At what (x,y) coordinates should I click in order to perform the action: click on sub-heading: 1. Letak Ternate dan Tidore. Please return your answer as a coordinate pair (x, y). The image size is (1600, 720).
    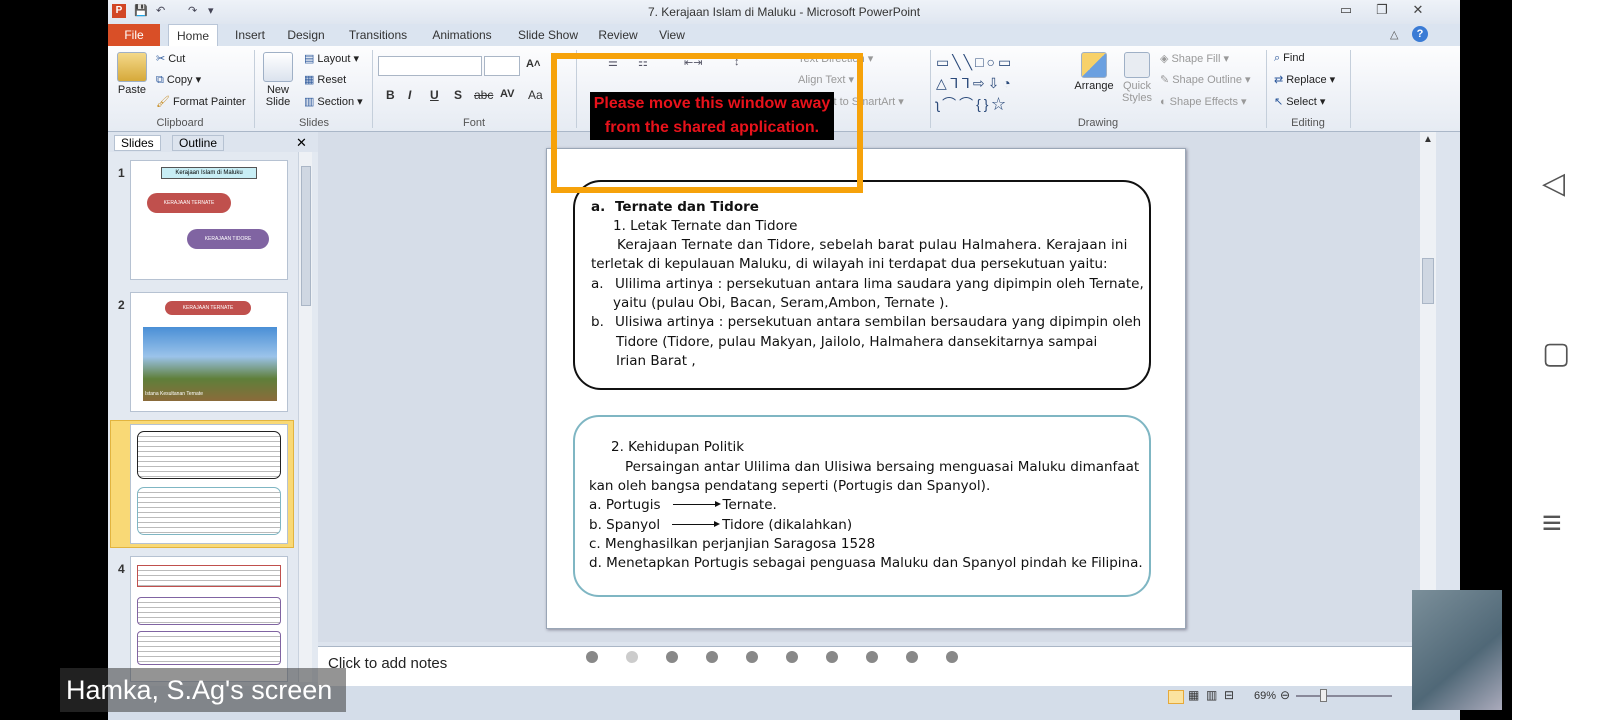
    Looking at the image, I should click on (705, 226).